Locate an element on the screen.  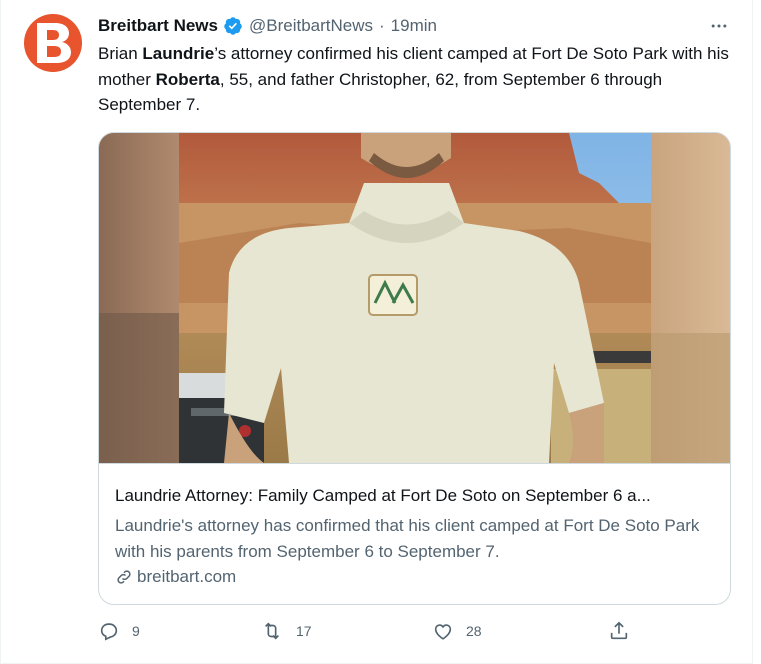
card-divider is located at coordinates (414, 463).